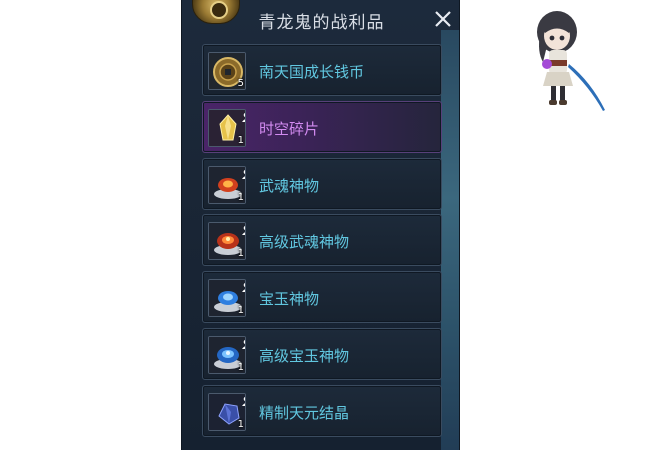 The image size is (650, 450). What do you see at coordinates (289, 185) in the screenshot?
I see `item-name: 武魂神物` at bounding box center [289, 185].